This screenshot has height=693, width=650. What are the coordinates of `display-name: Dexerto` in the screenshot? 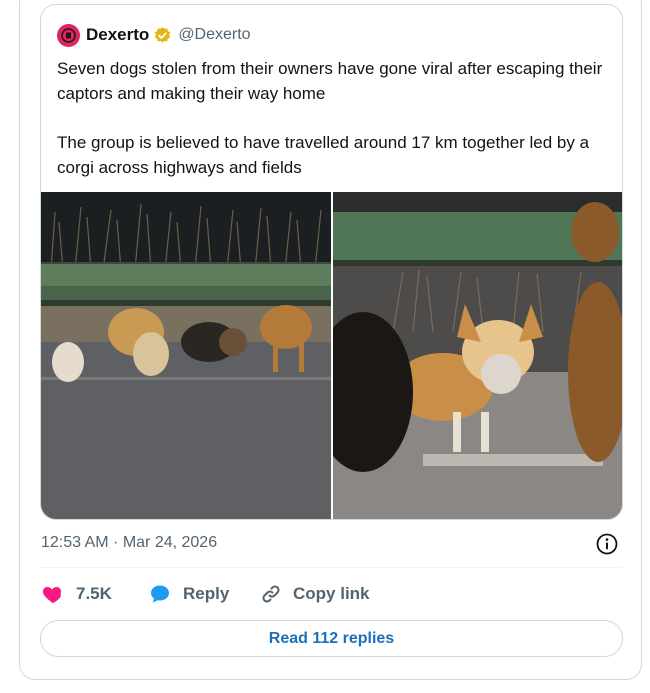 It's located at (117, 35).